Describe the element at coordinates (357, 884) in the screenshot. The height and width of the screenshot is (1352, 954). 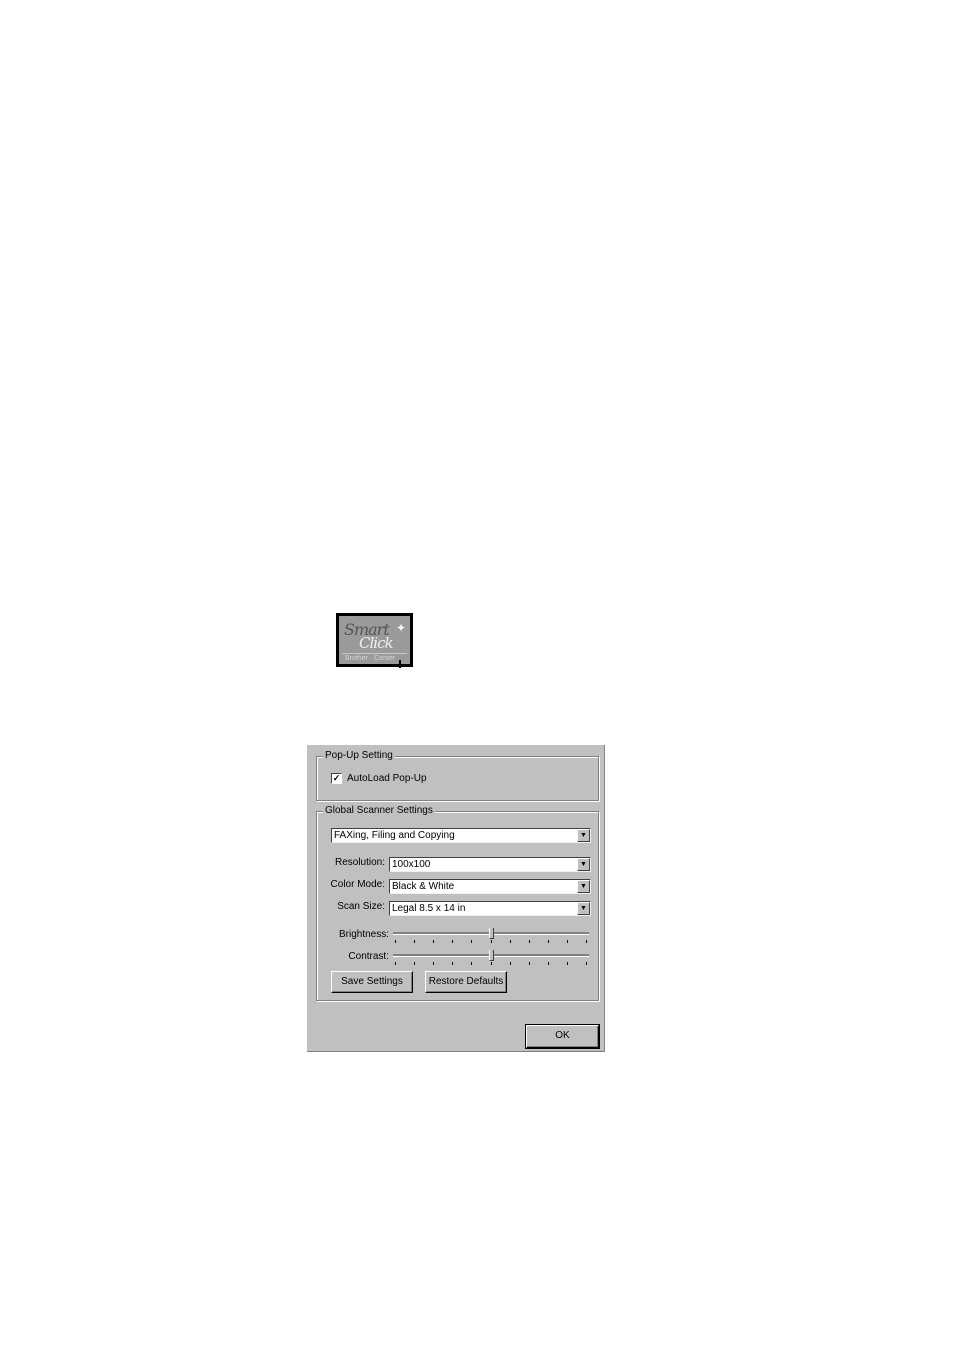
I see `color-mode-label: Color Mode:` at that location.